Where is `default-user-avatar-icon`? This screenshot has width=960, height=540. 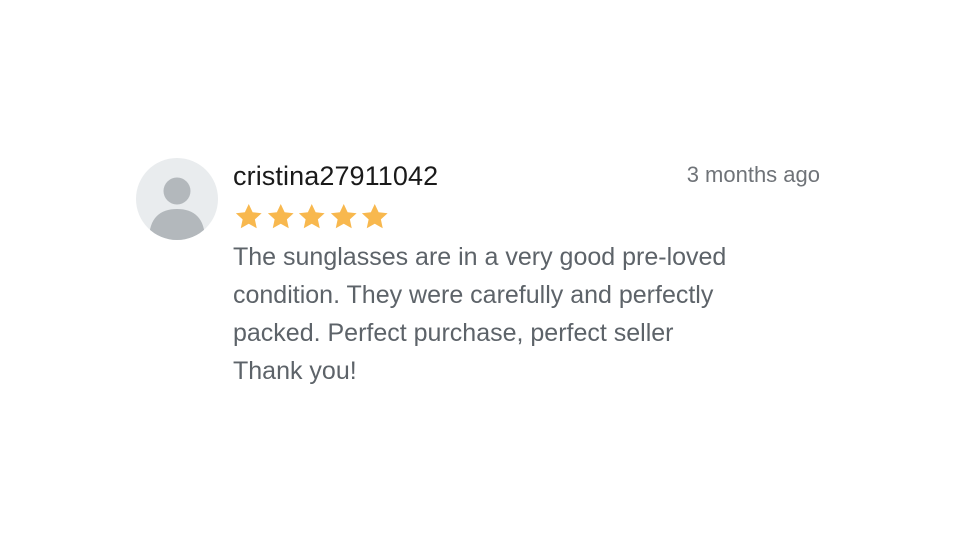
default-user-avatar-icon is located at coordinates (177, 208).